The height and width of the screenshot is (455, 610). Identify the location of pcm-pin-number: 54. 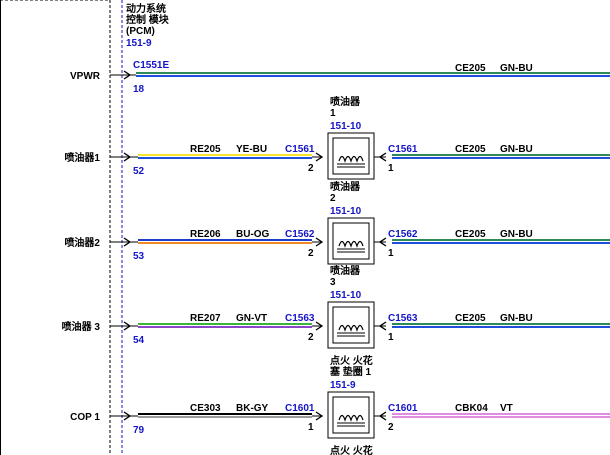
(139, 340).